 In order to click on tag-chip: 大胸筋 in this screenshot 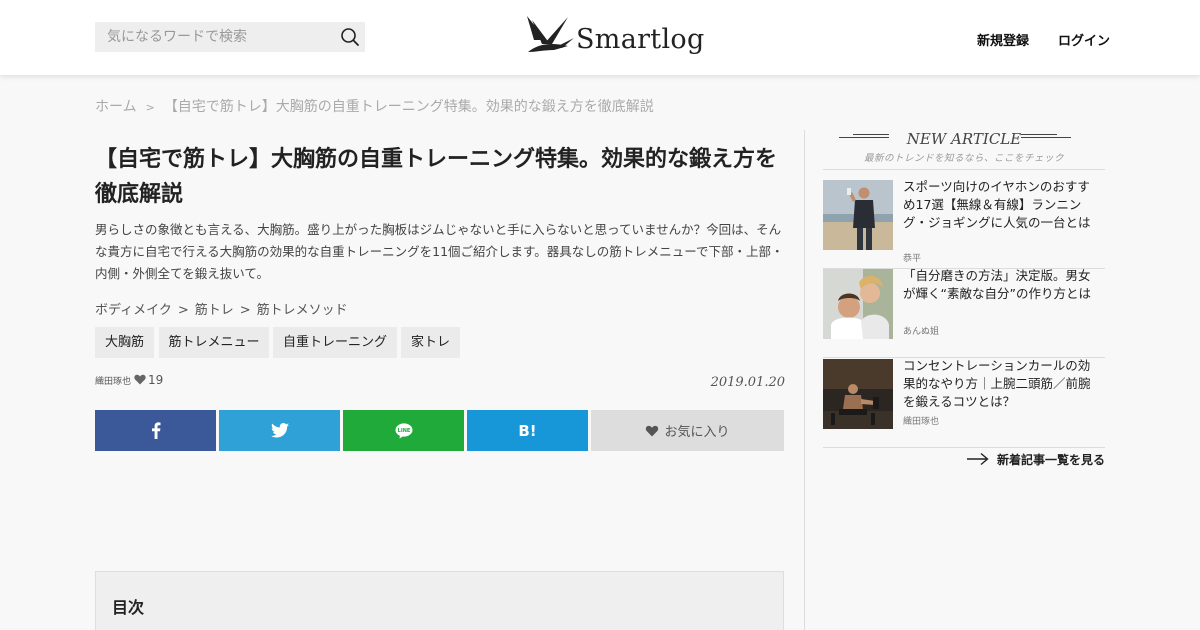, I will do `click(124, 342)`.